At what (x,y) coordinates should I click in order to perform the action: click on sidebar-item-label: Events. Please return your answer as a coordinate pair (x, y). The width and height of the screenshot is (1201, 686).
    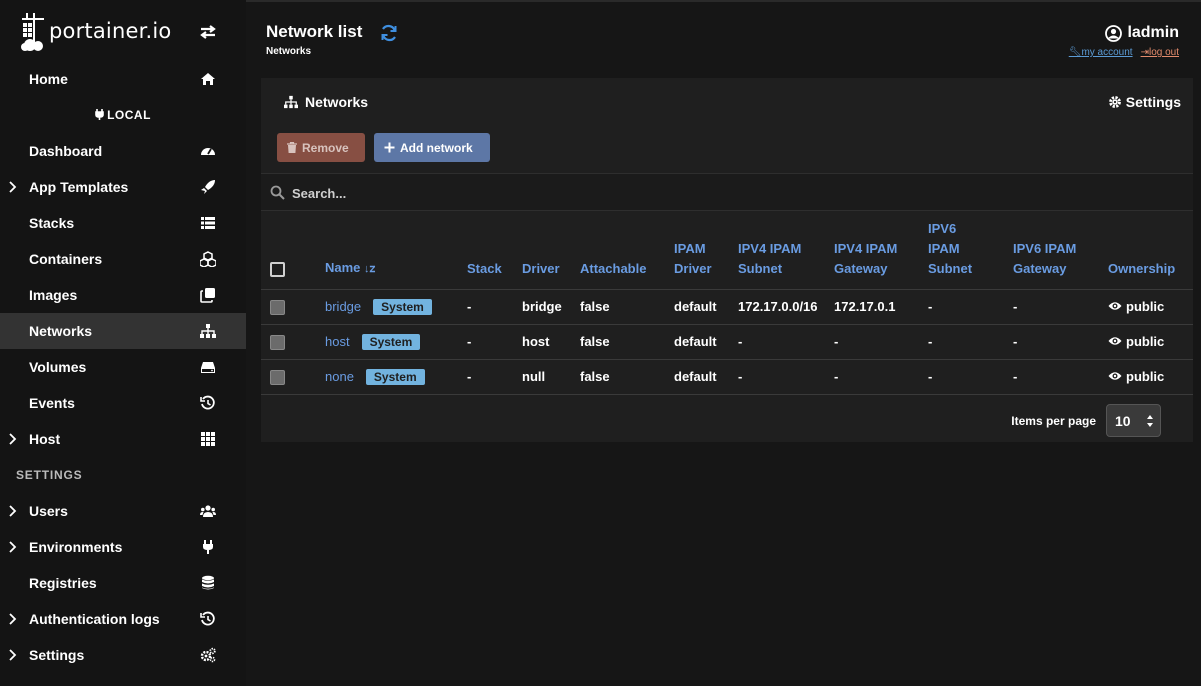
    Looking at the image, I should click on (52, 403).